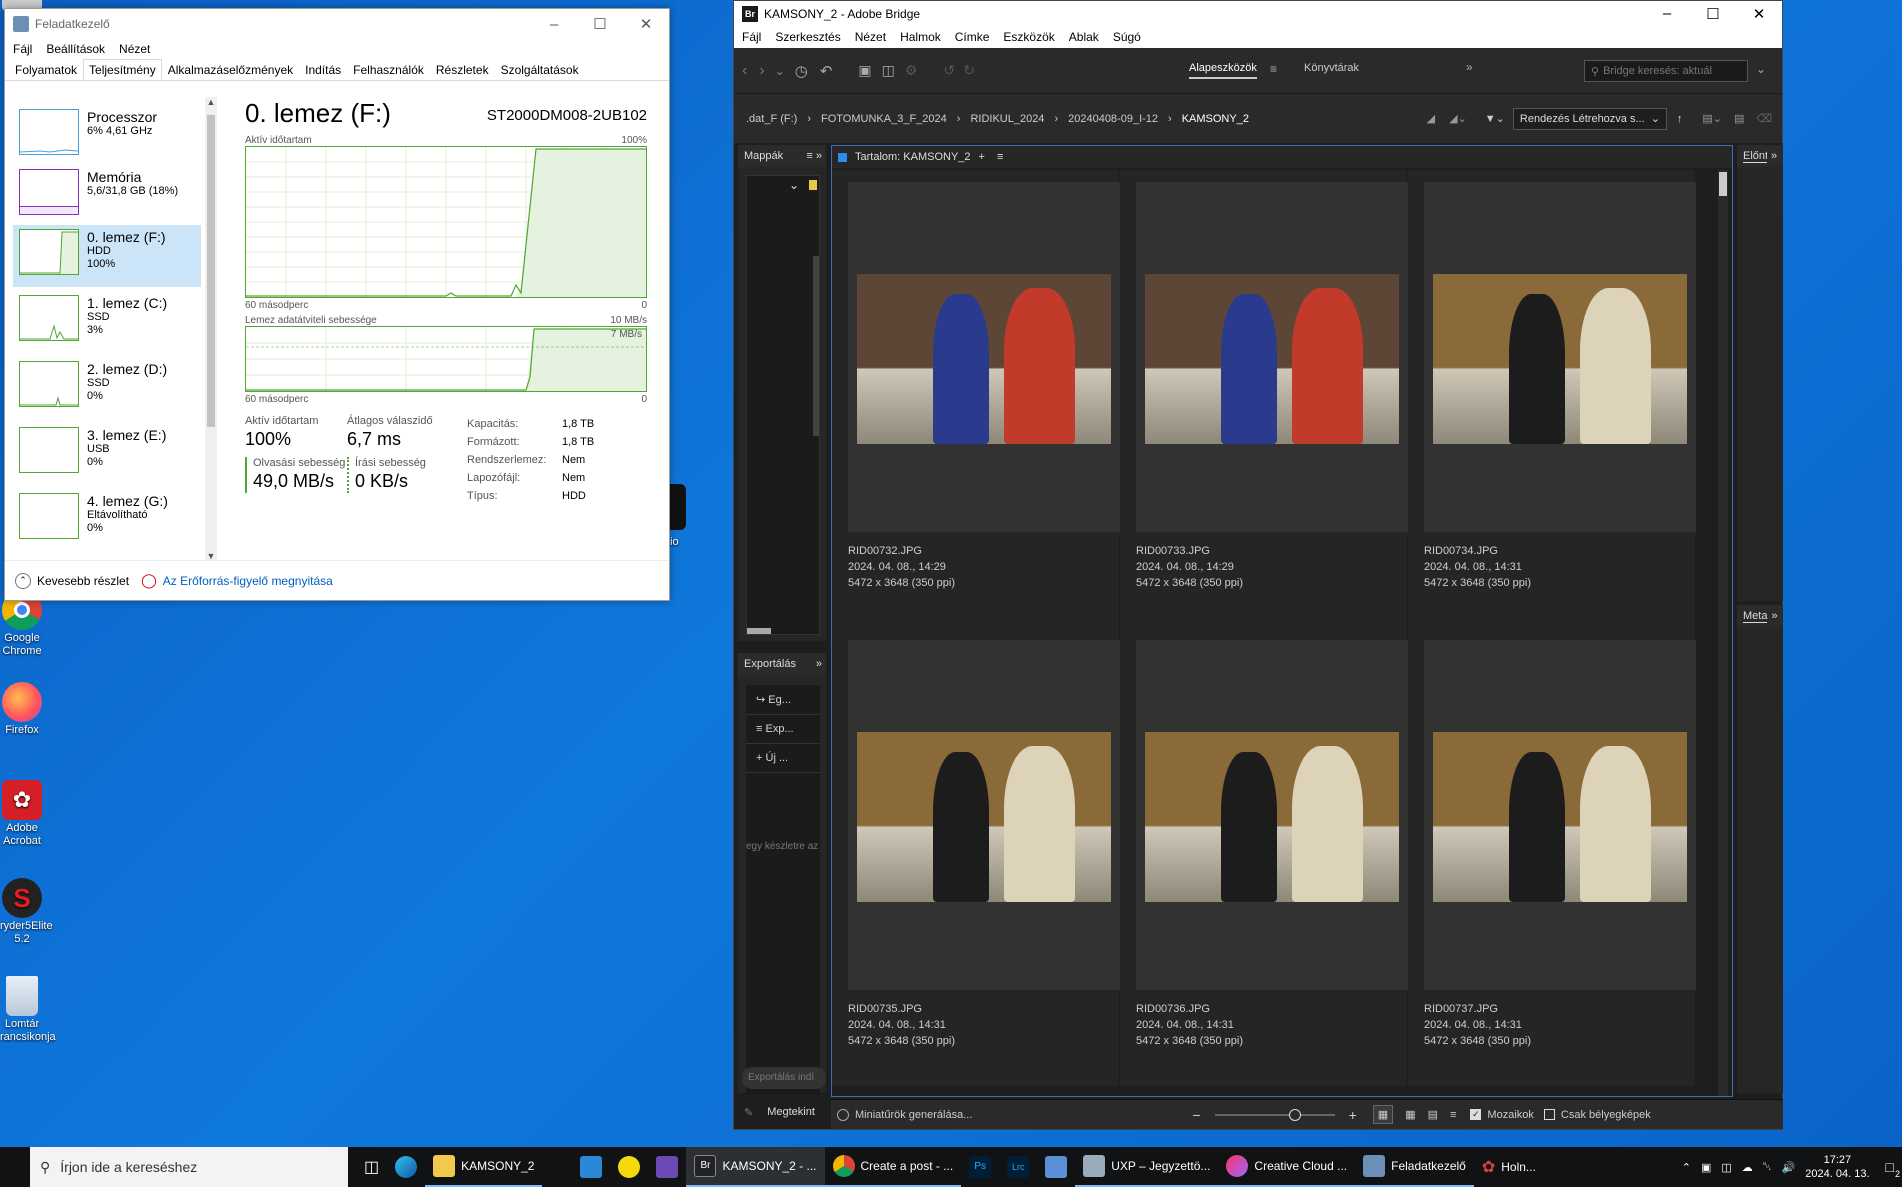 This screenshot has width=1902, height=1187. I want to click on workspace-libraries: Könyvtárak, so click(1331, 68).